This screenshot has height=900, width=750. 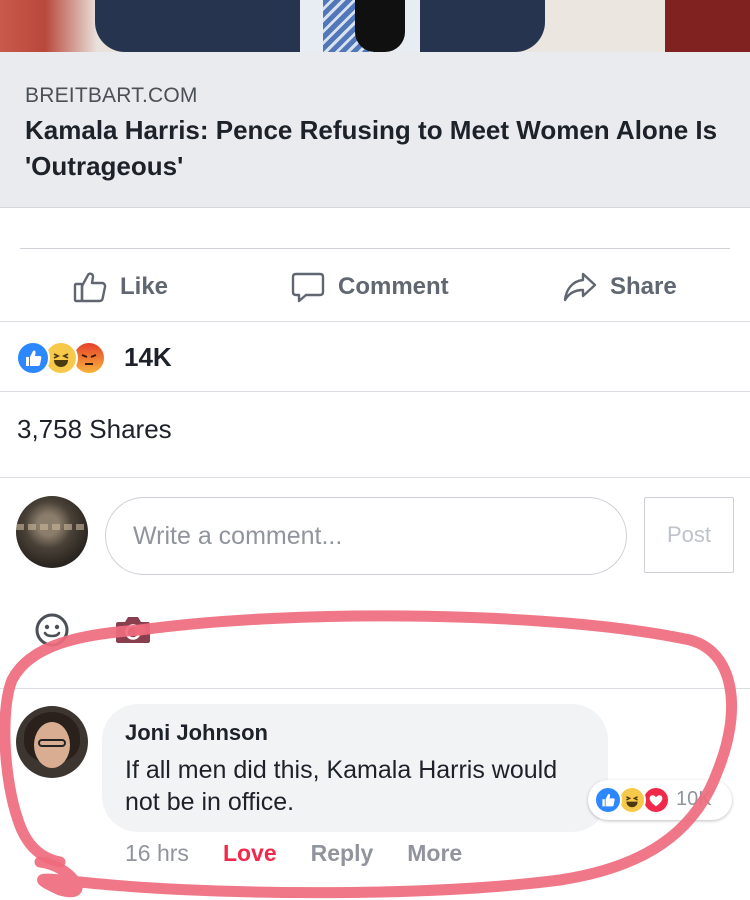 What do you see at coordinates (375, 435) in the screenshot?
I see `shares-summary: 3,758 Shares` at bounding box center [375, 435].